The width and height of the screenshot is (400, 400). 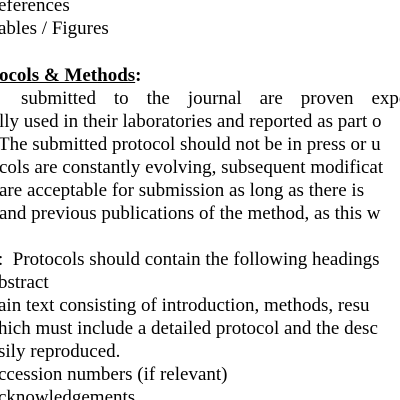 I want to click on list-item-acknowledgements: cknowledgements, so click(x=68, y=393).